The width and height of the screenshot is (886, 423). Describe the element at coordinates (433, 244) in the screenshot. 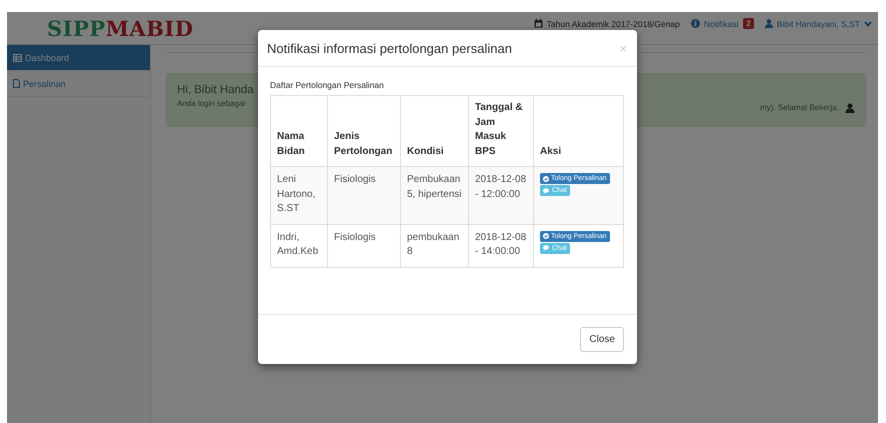

I see `table-cell: pembukaan 8` at that location.